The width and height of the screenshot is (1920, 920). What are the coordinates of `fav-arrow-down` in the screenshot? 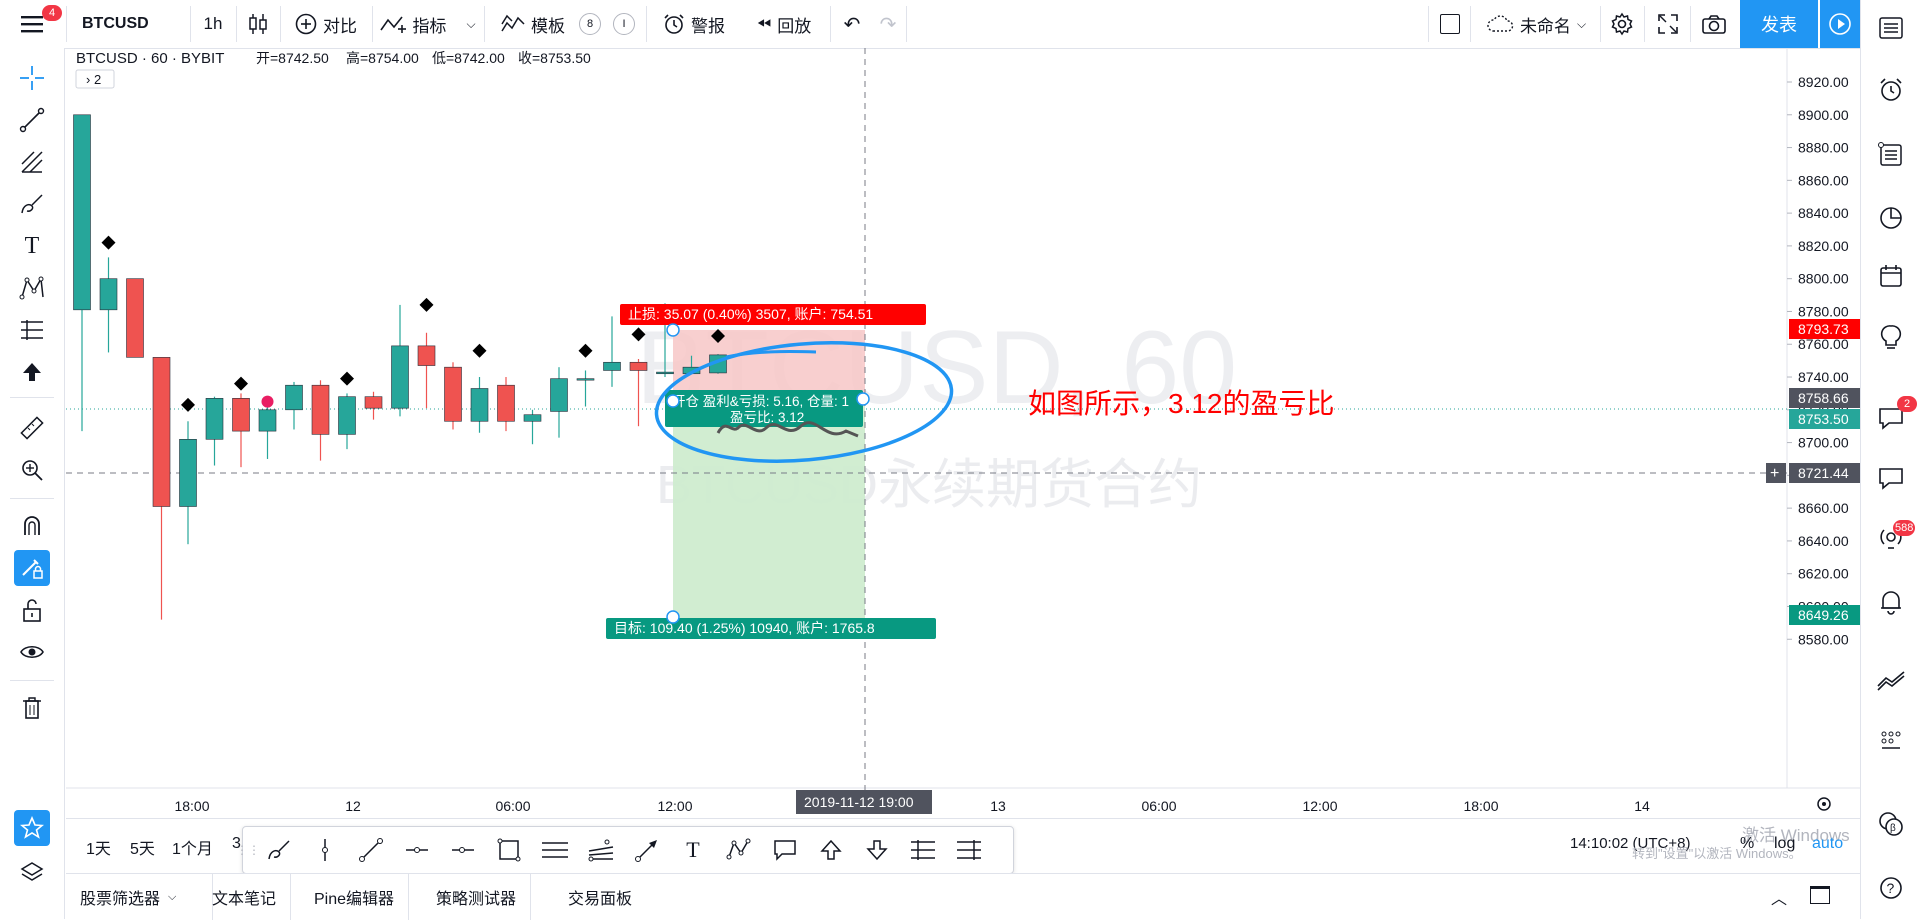 It's located at (877, 850).